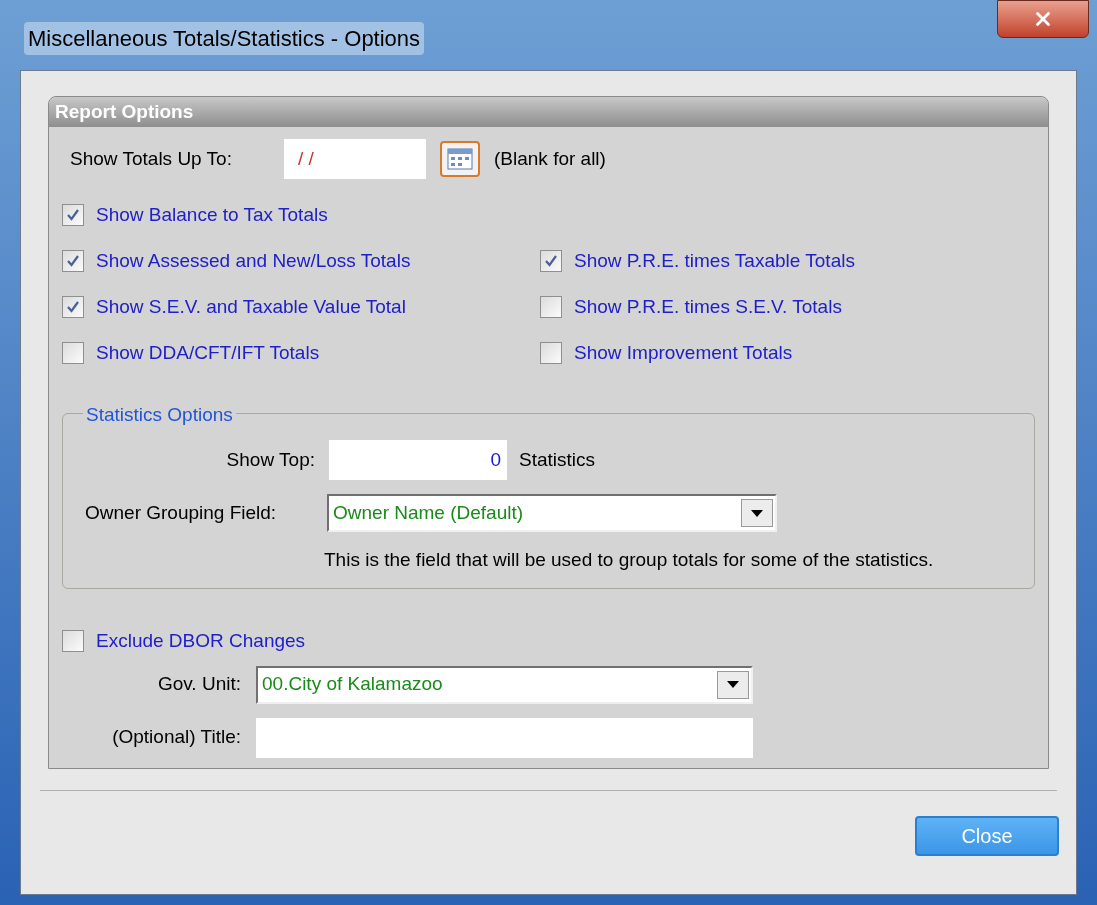  What do you see at coordinates (208, 353) in the screenshot?
I see `checkbox-label: Show DDA/CFT/IFT Totals` at bounding box center [208, 353].